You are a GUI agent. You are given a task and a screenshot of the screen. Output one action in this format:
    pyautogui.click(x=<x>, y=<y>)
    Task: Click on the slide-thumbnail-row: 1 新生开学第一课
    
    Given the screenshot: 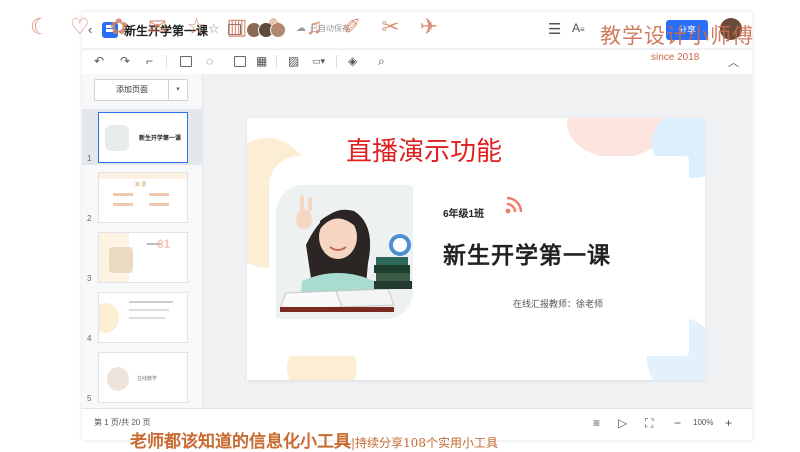 What is the action you would take?
    pyautogui.click(x=142, y=137)
    